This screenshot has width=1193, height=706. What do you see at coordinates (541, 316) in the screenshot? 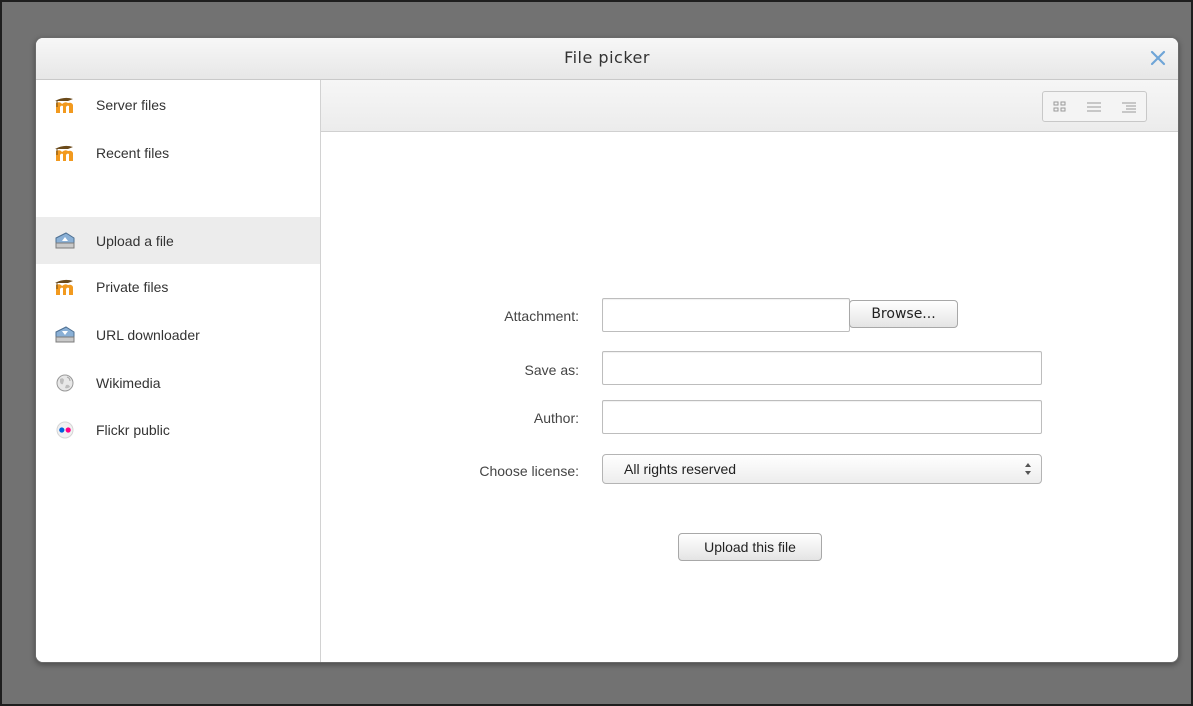
I see `attachment-label: Attachment:` at bounding box center [541, 316].